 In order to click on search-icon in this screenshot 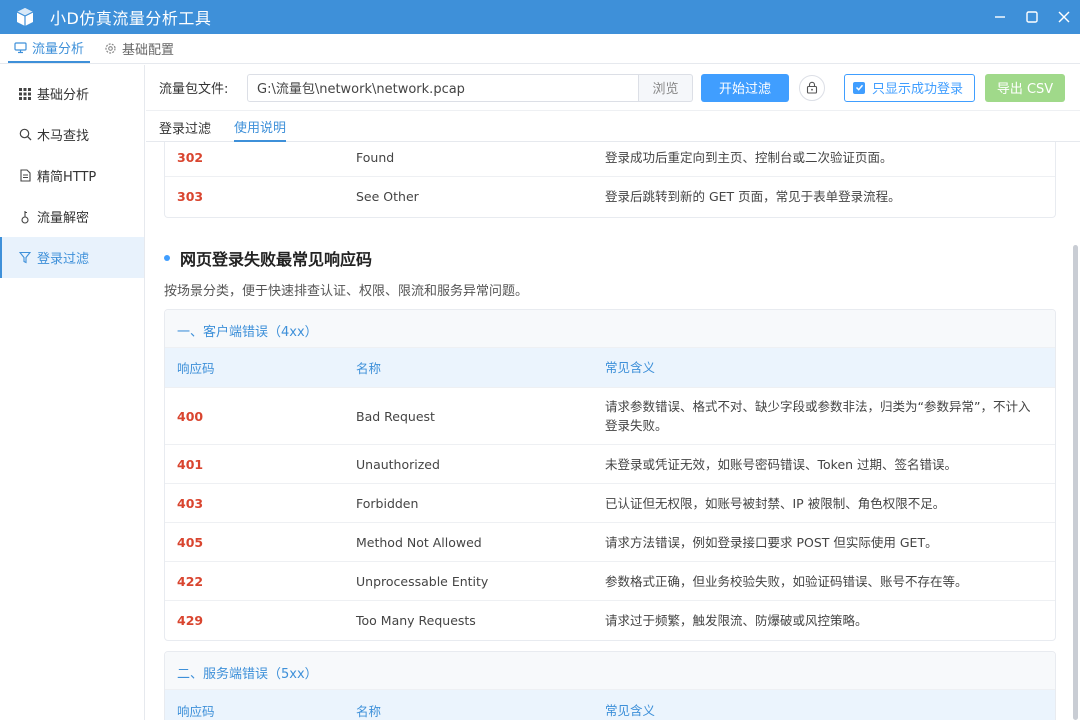, I will do `click(25, 134)`.